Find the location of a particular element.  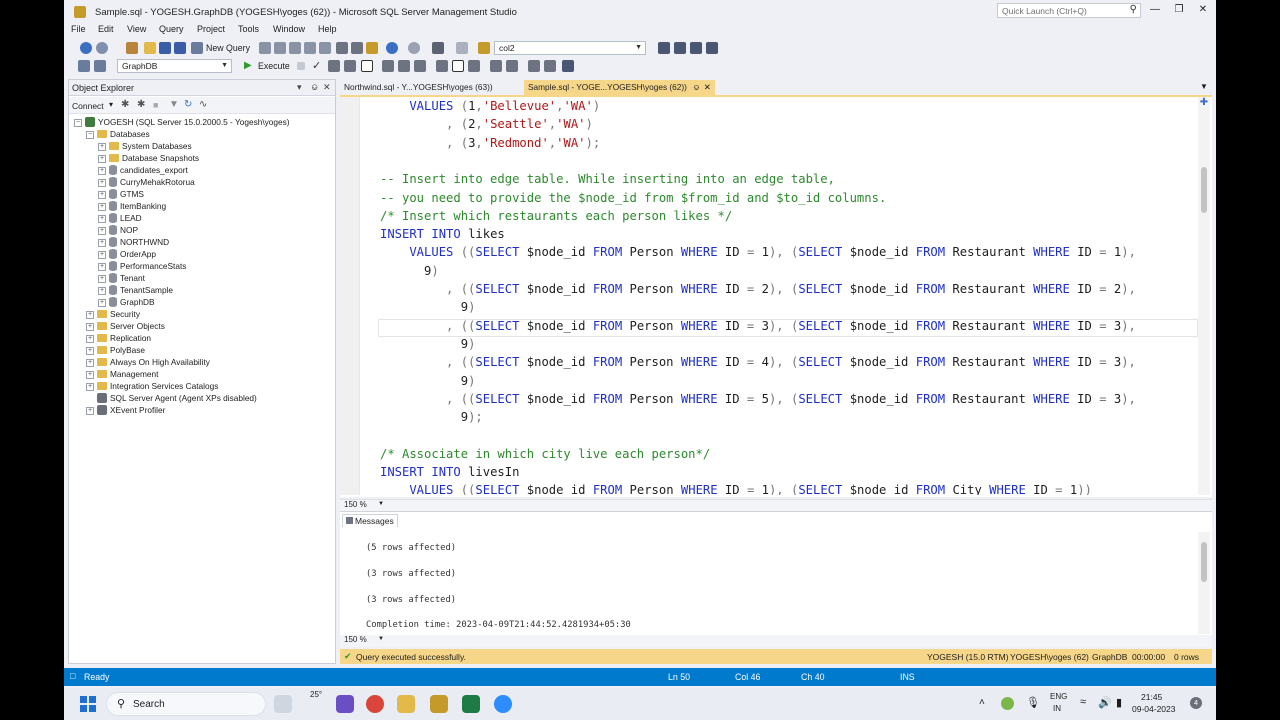

minimize-button: — is located at coordinates (1155, 11).